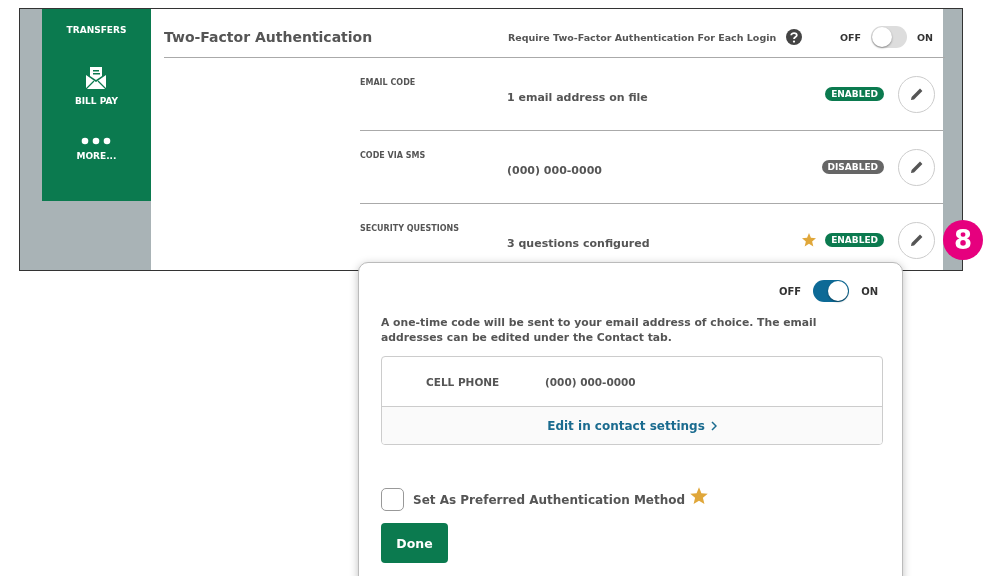 This screenshot has width=1004, height=576. Describe the element at coordinates (409, 228) in the screenshot. I see `method-label: SECURITY QUESTIONS` at that location.